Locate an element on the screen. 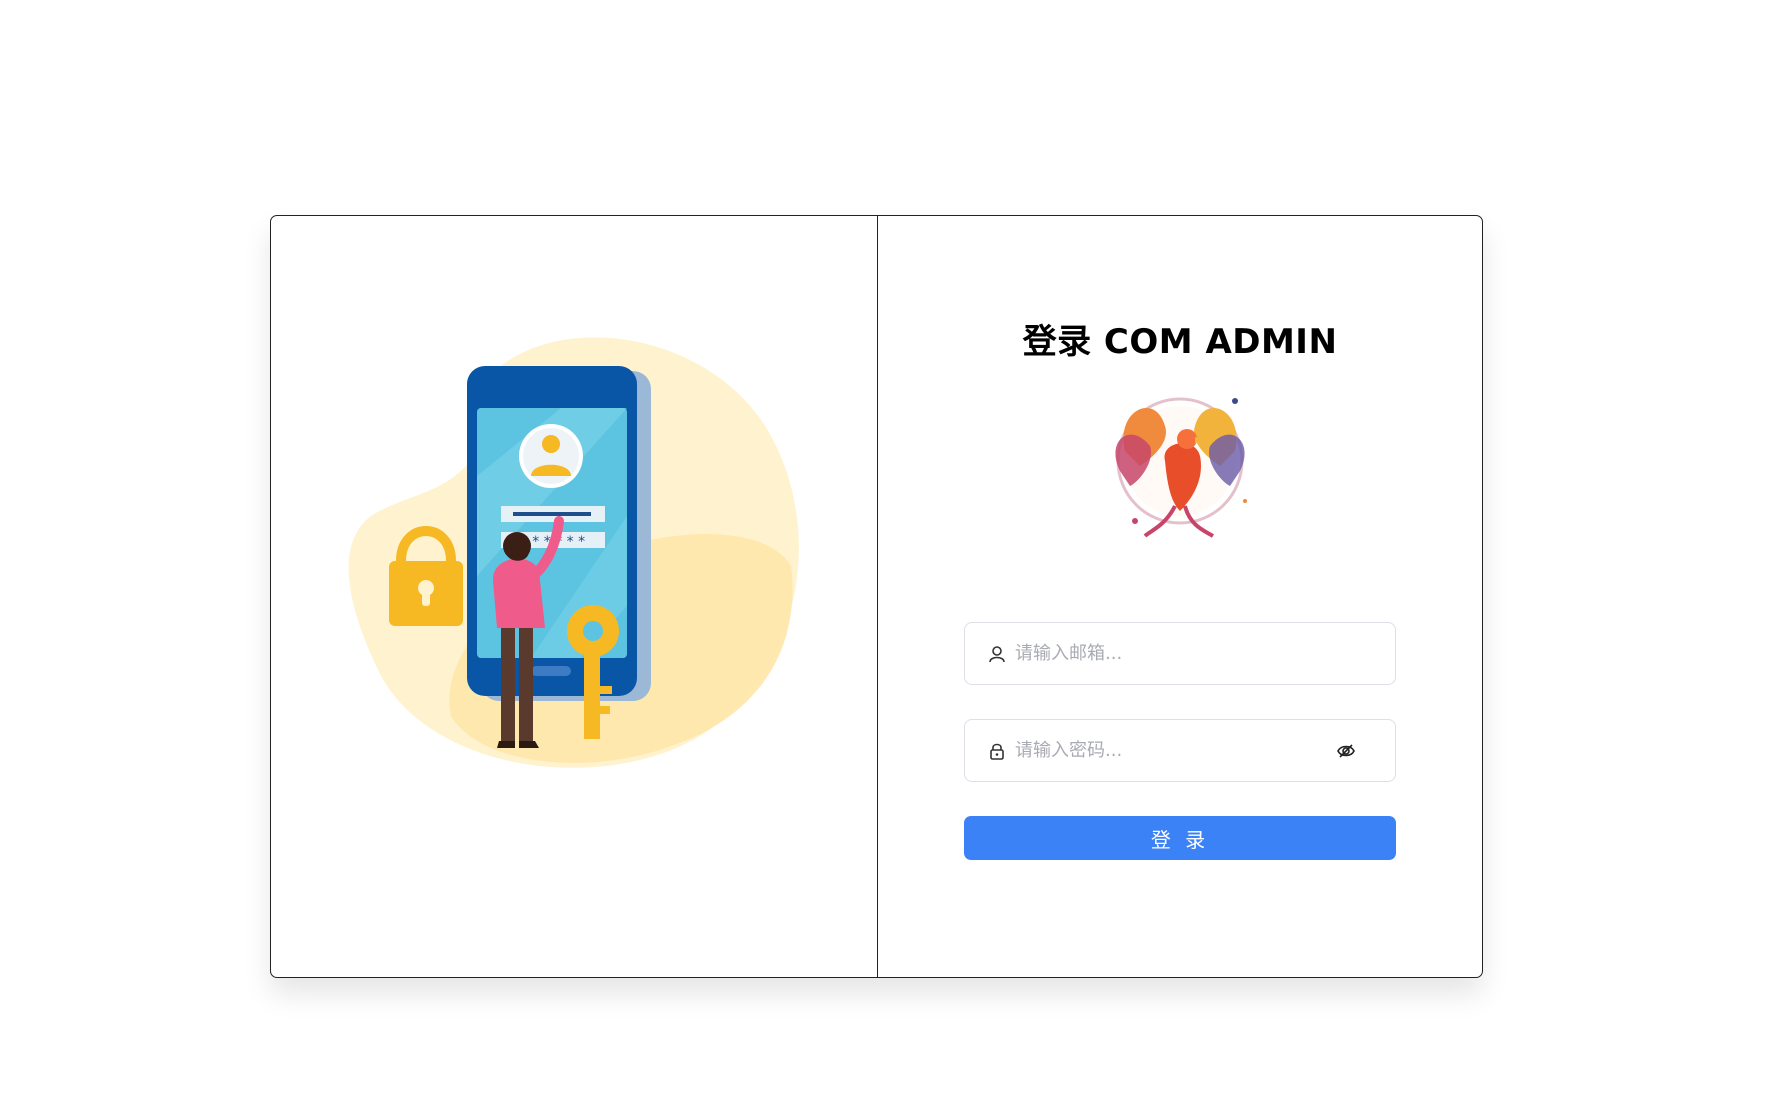 This screenshot has width=1767, height=1114. login-button: 登 录 is located at coordinates (1180, 838).